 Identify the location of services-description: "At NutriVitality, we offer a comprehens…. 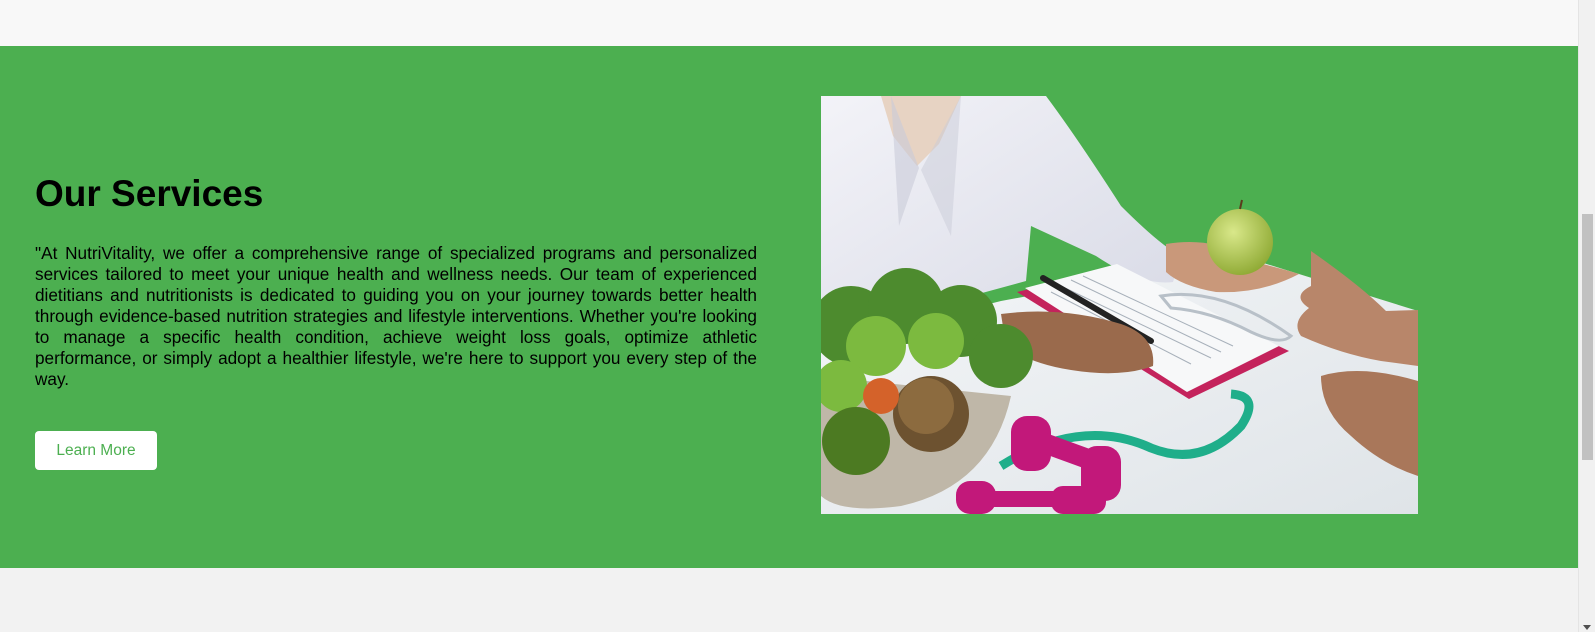
(396, 316).